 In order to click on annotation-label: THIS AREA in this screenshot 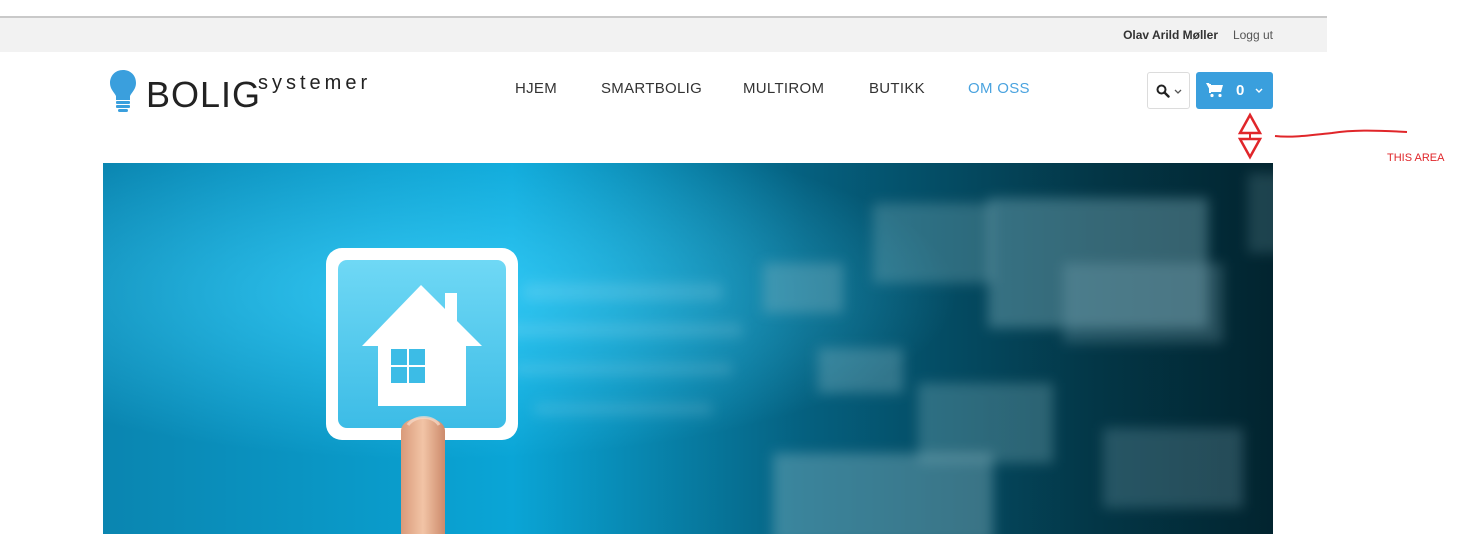, I will do `click(1416, 158)`.